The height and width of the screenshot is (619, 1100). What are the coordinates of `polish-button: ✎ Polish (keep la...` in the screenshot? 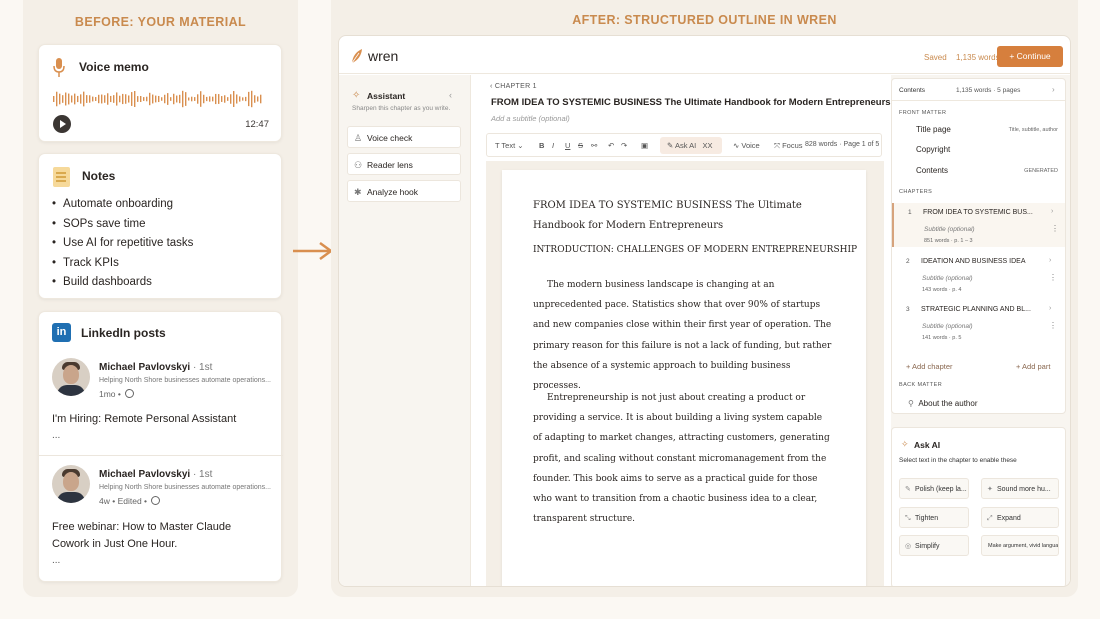 It's located at (934, 488).